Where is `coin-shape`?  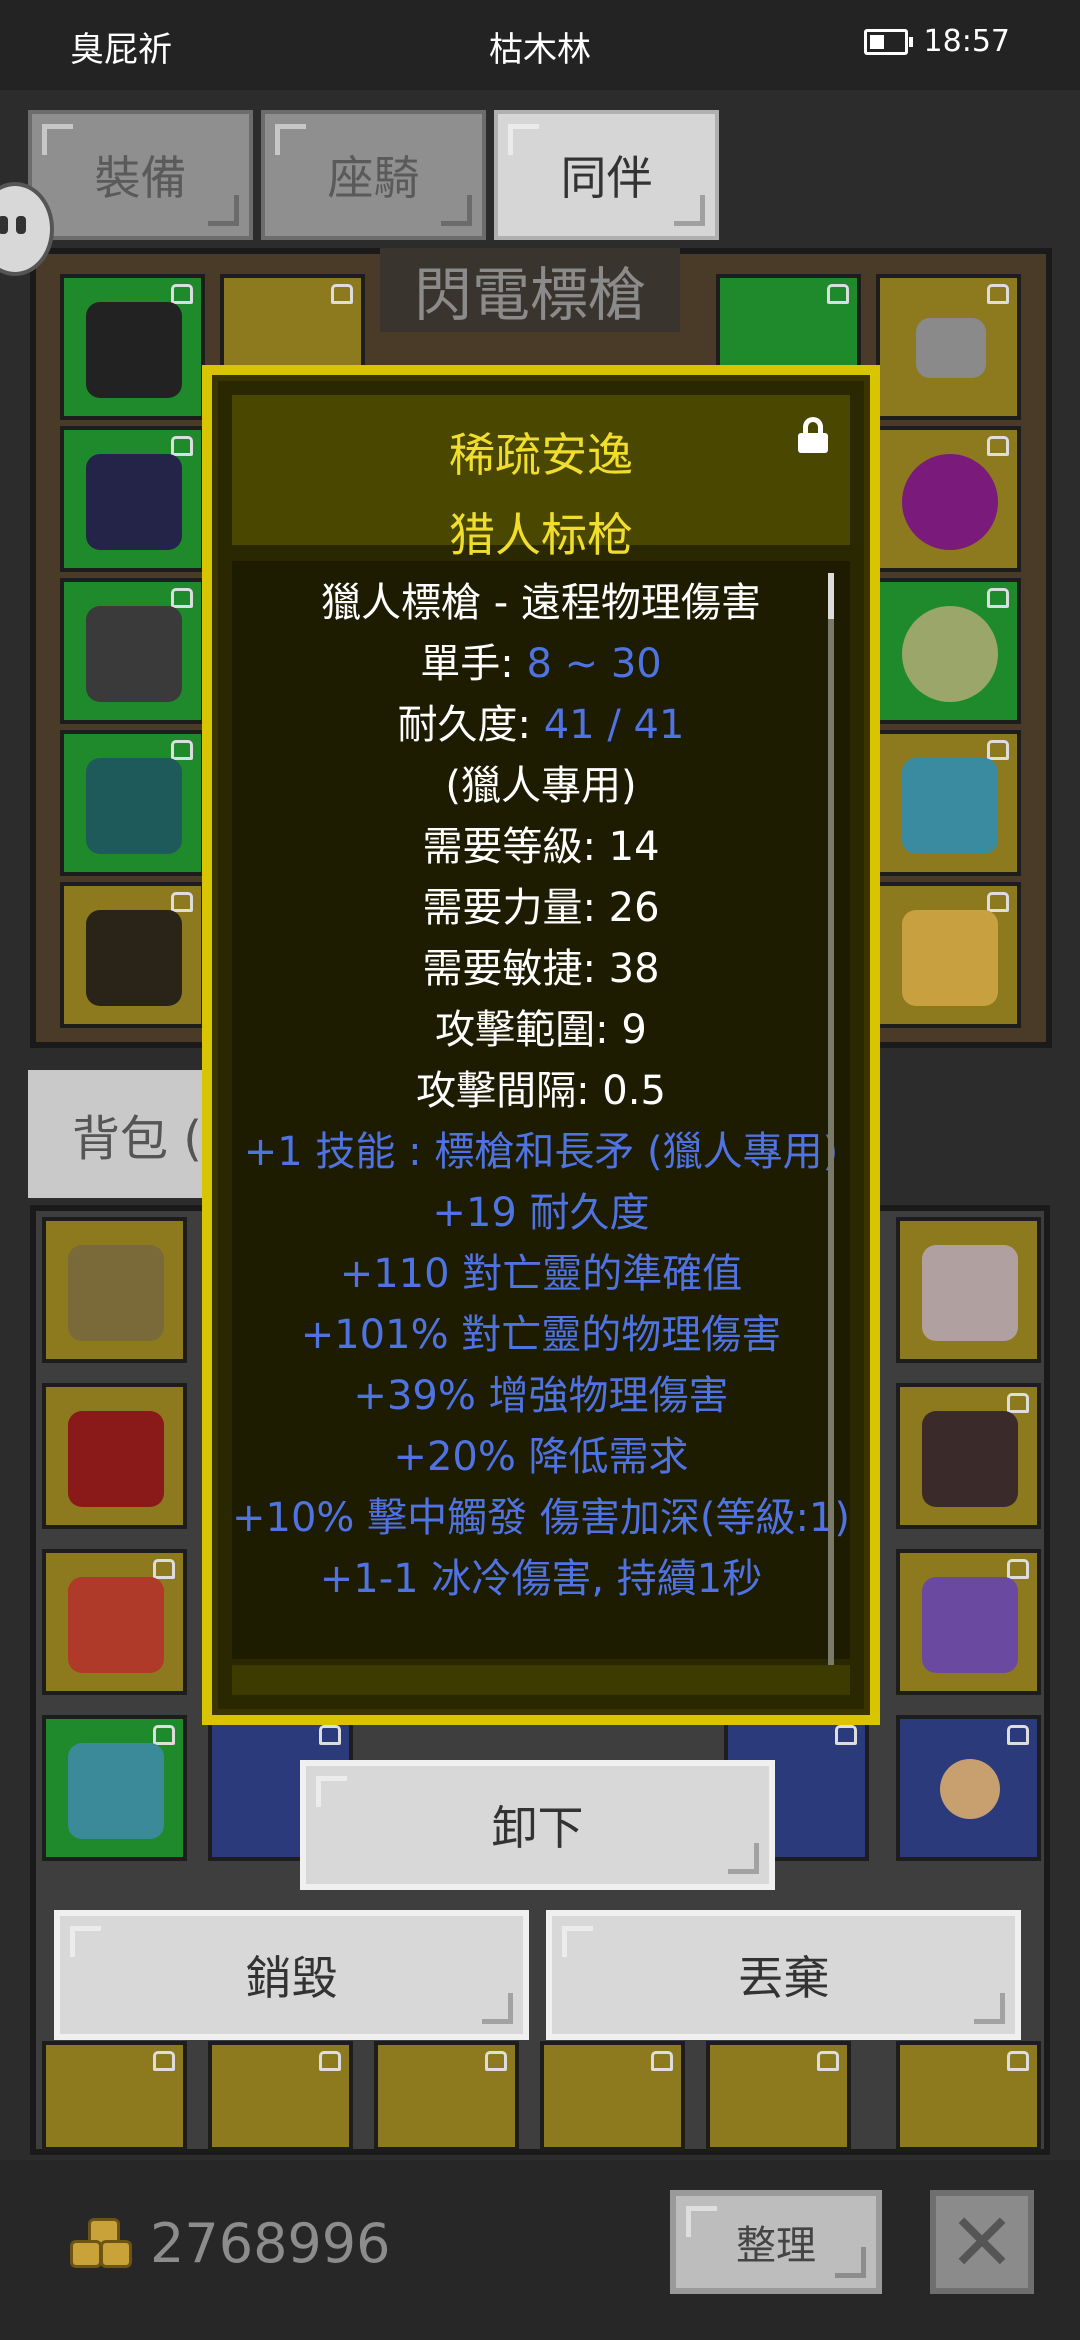 coin-shape is located at coordinates (86, 2254).